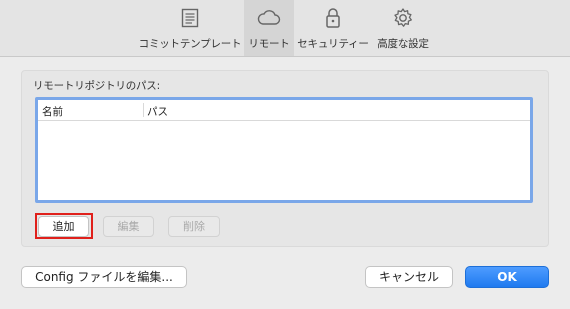 This screenshot has height=309, width=570. I want to click on tab-label: セキュリティー, so click(333, 44).